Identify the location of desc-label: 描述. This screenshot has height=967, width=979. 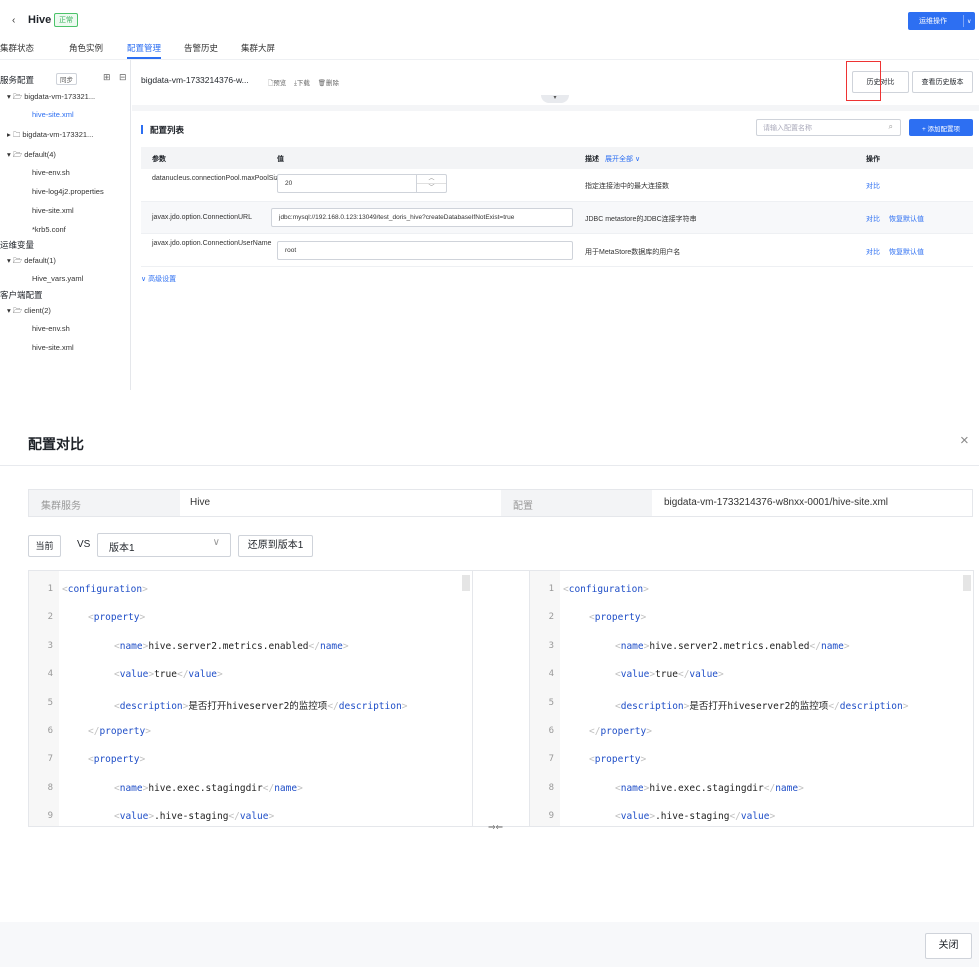
(592, 159).